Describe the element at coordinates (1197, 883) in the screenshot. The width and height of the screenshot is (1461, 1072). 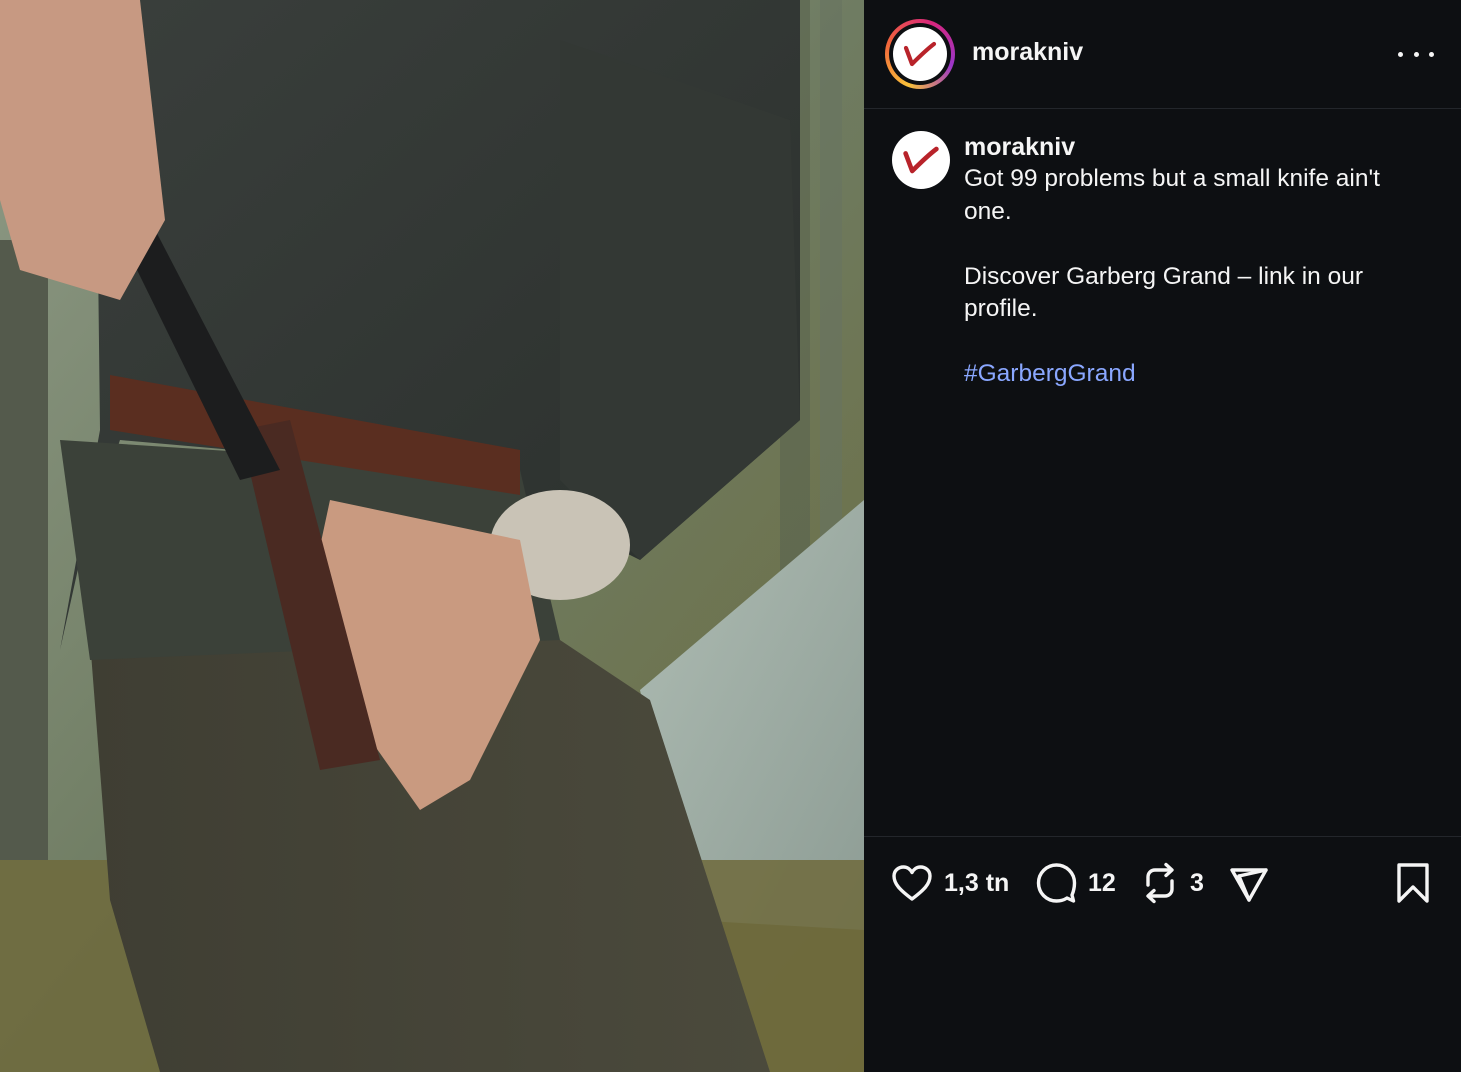
I see `repost-count: 3` at that location.